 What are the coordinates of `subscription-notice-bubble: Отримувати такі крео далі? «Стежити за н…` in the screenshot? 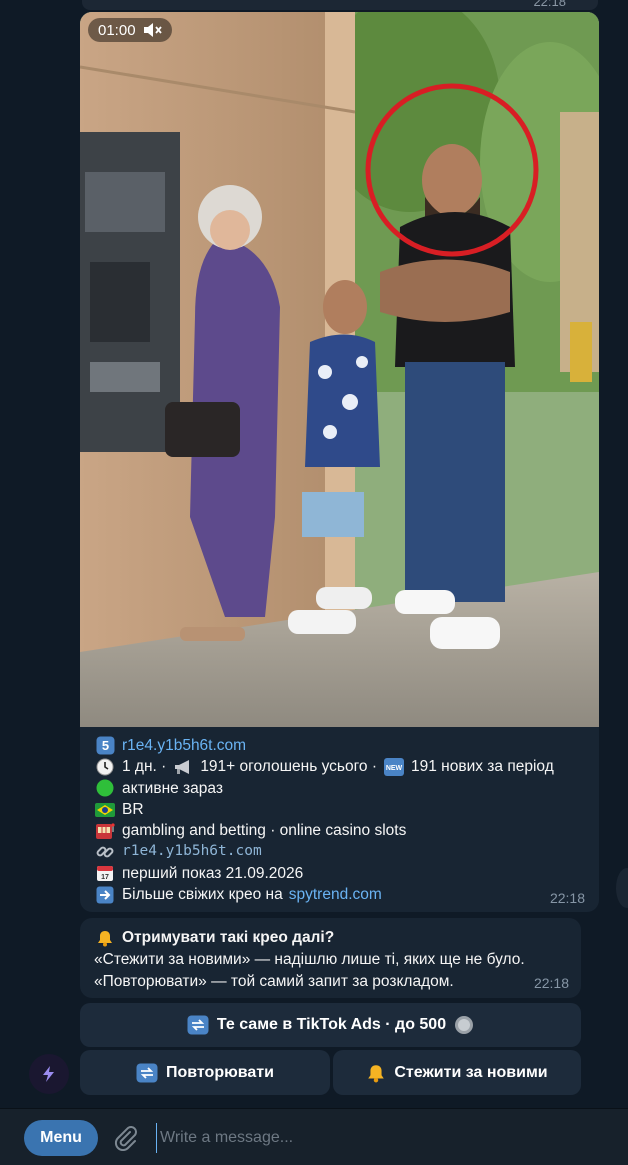 It's located at (330, 958).